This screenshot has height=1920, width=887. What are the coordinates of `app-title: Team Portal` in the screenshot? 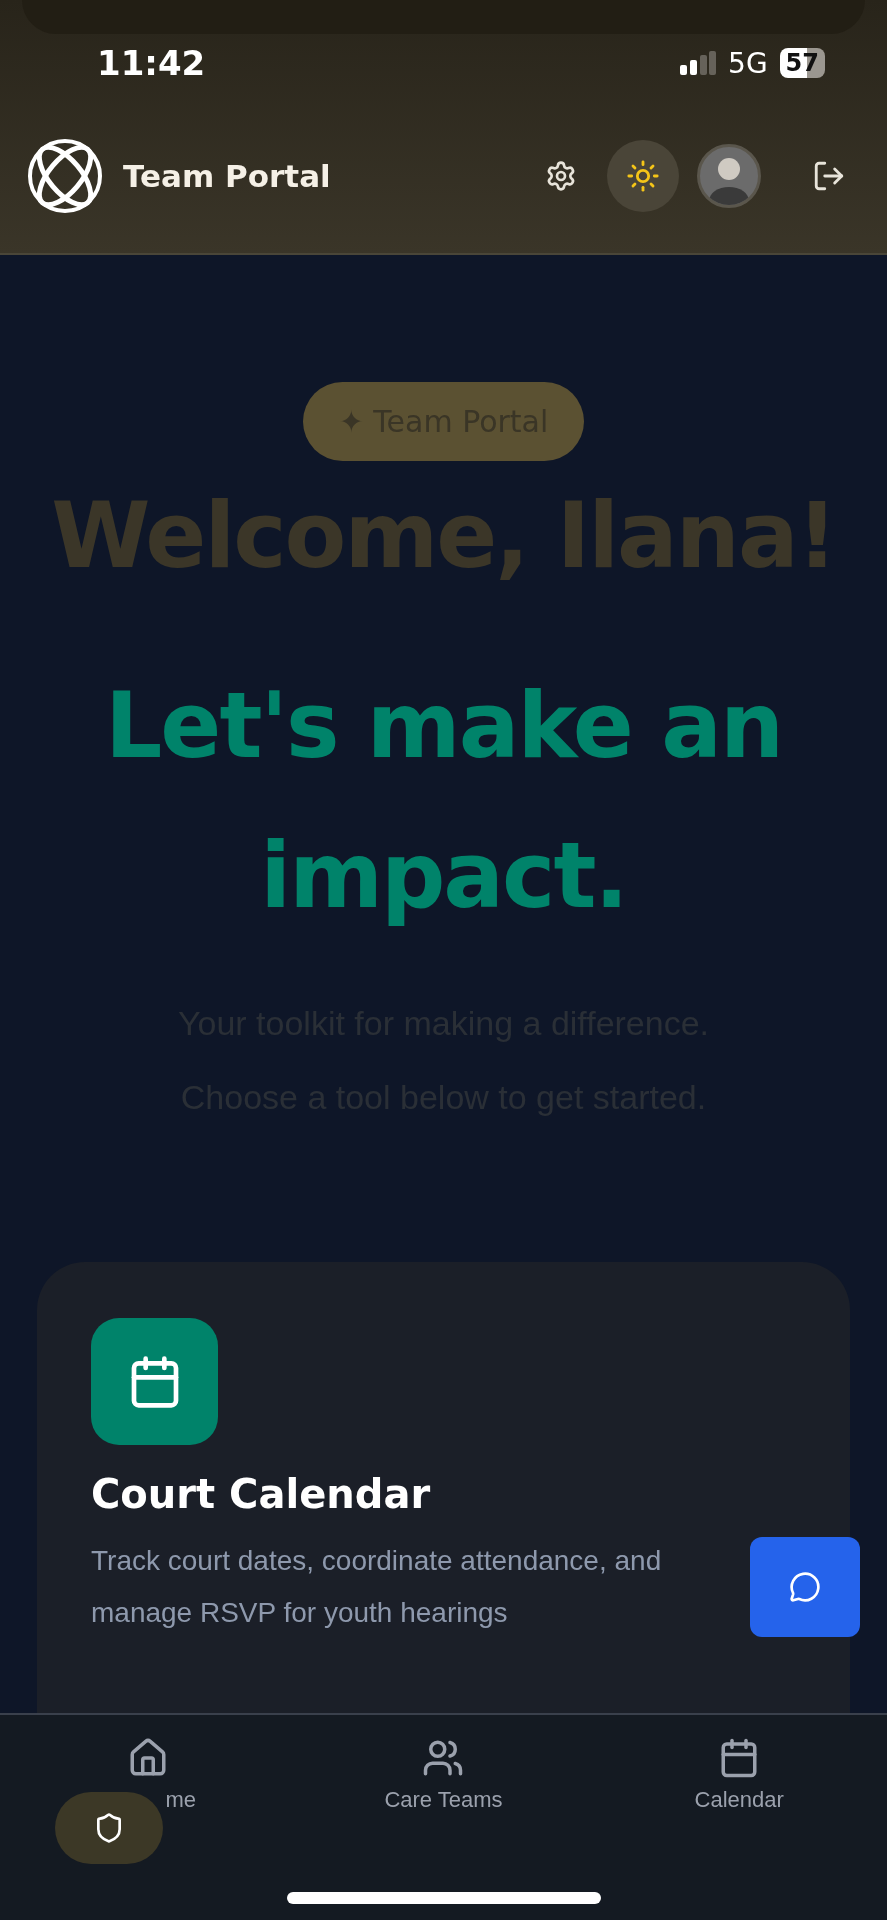 It's located at (227, 176).